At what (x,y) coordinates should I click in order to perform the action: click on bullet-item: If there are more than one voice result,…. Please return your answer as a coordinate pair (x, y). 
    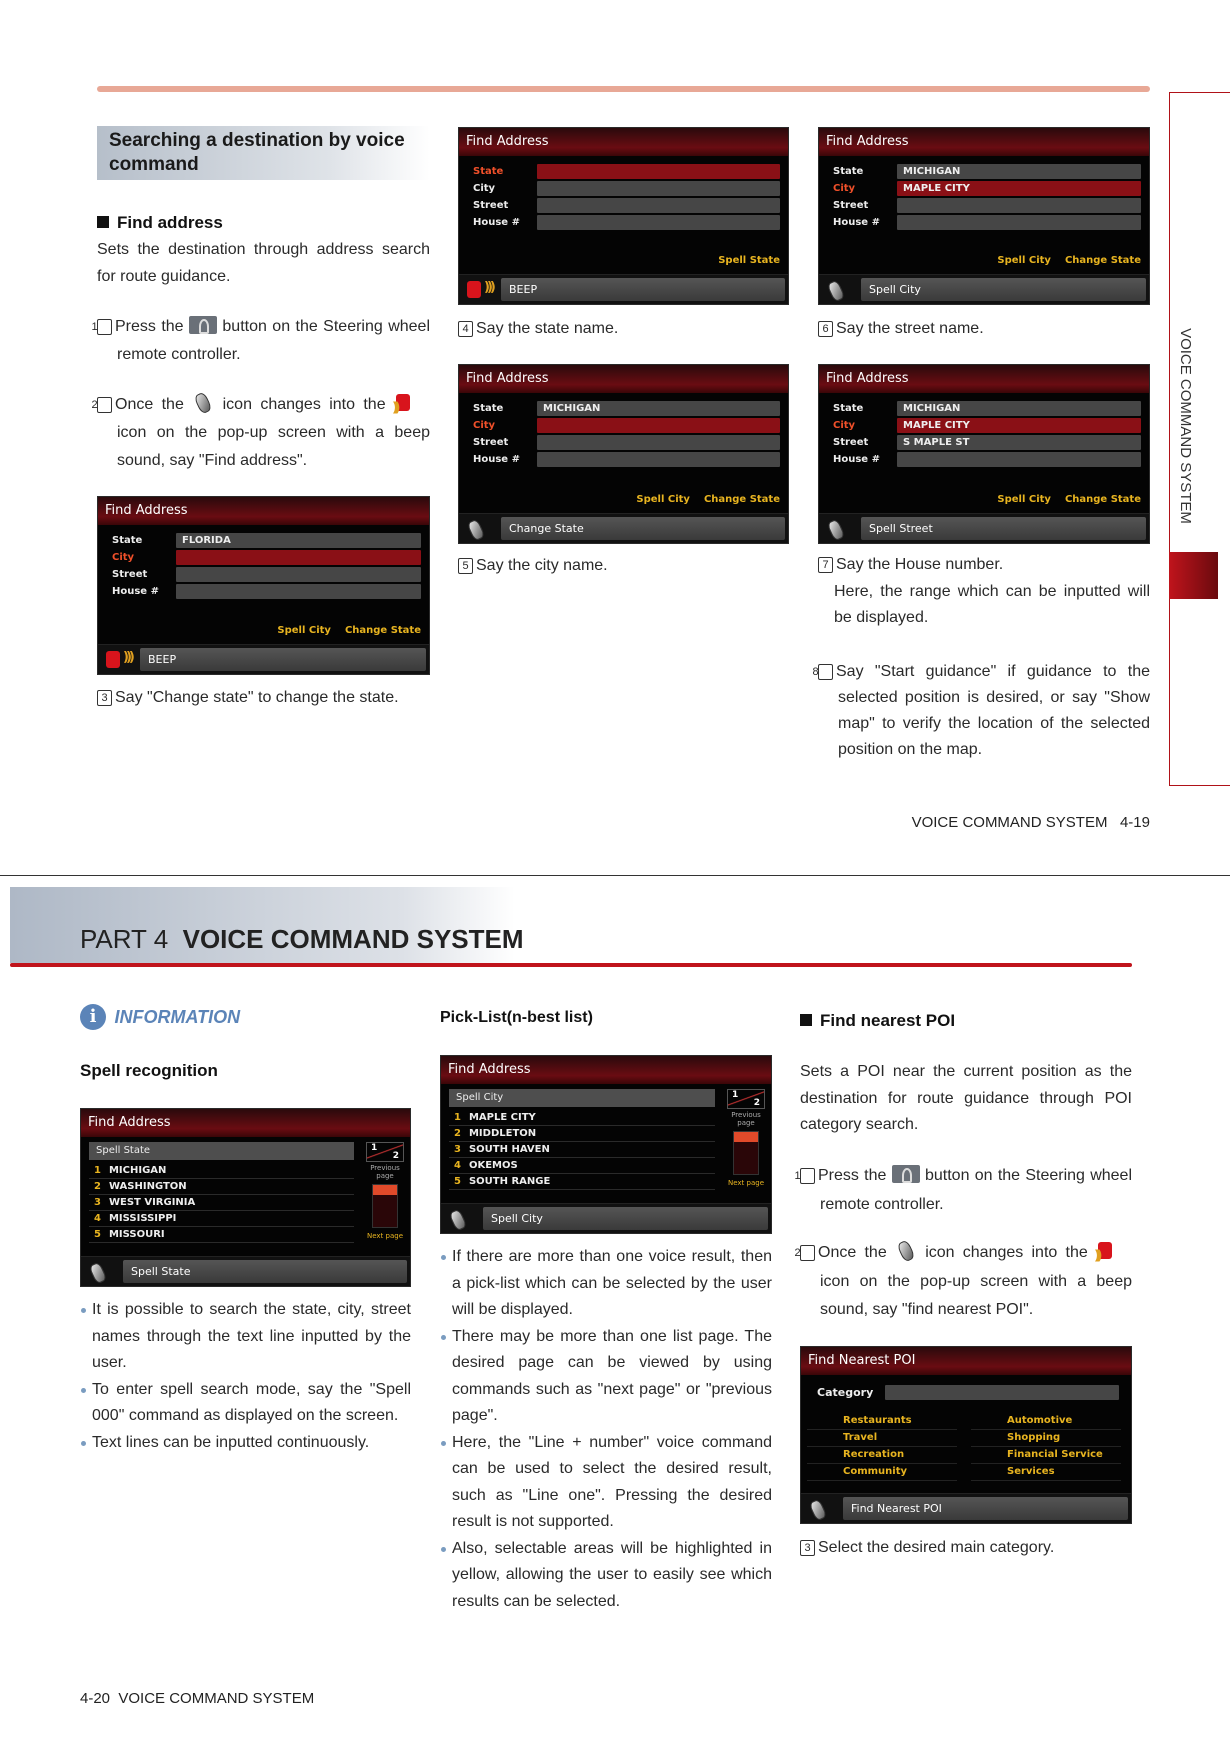
    Looking at the image, I should click on (606, 1284).